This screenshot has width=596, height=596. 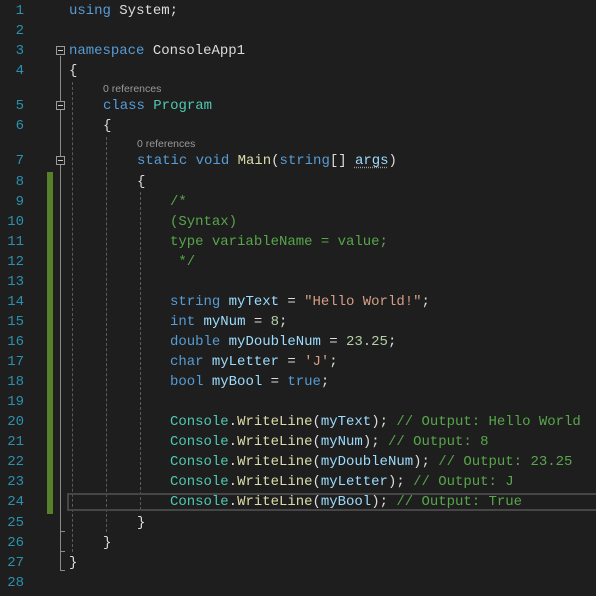 I want to click on line-number: 7, so click(x=19, y=161).